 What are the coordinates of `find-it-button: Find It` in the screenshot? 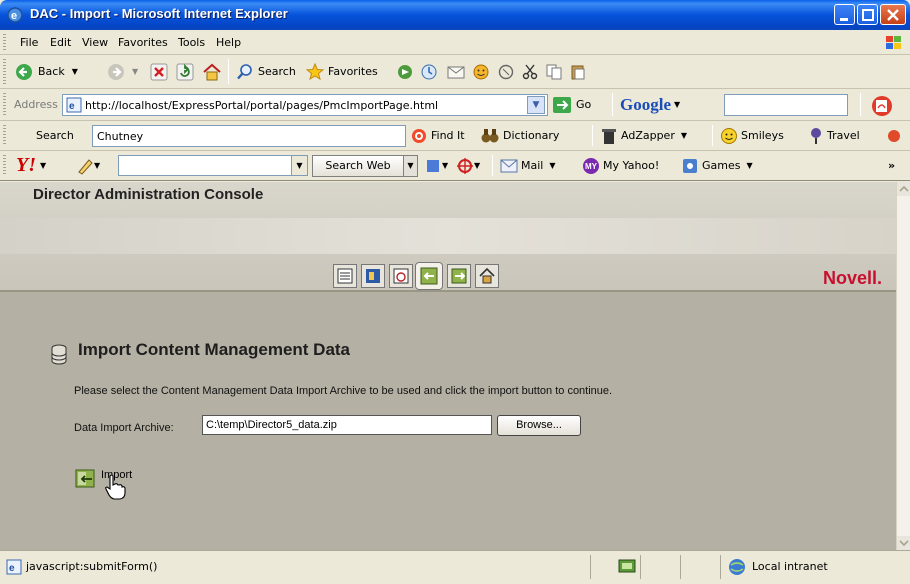 It's located at (437, 135).